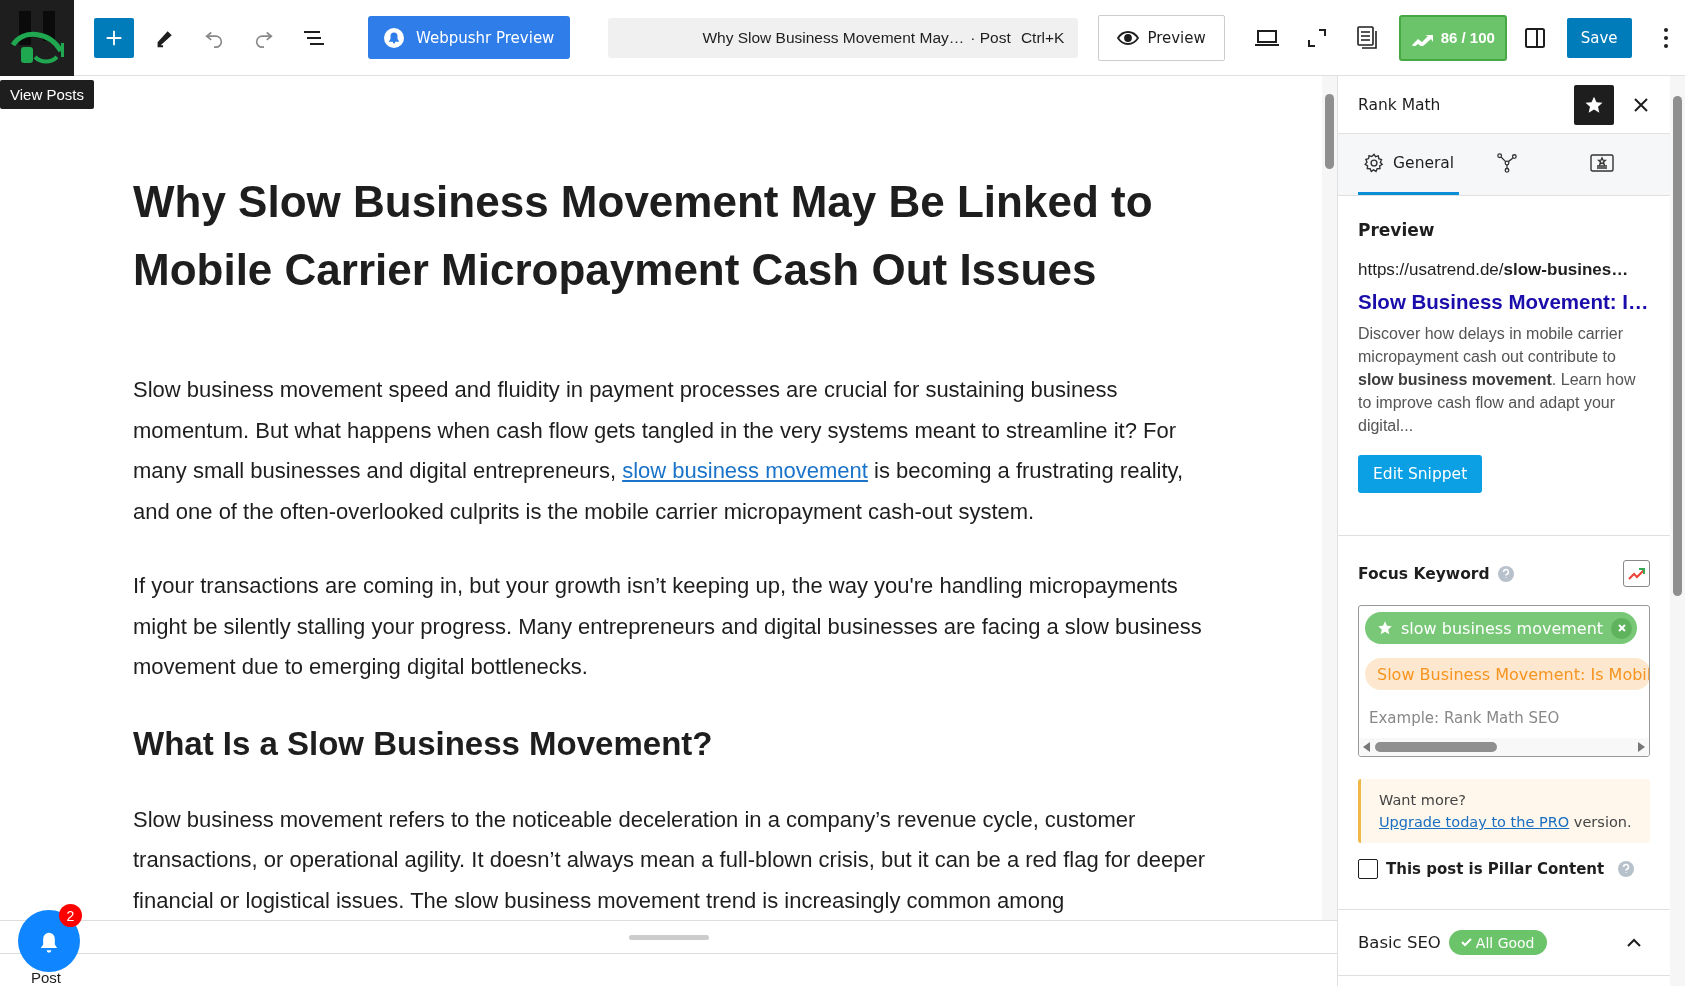 This screenshot has width=1685, height=986. What do you see at coordinates (1424, 573) in the screenshot?
I see `field-label: Focus Keyword` at bounding box center [1424, 573].